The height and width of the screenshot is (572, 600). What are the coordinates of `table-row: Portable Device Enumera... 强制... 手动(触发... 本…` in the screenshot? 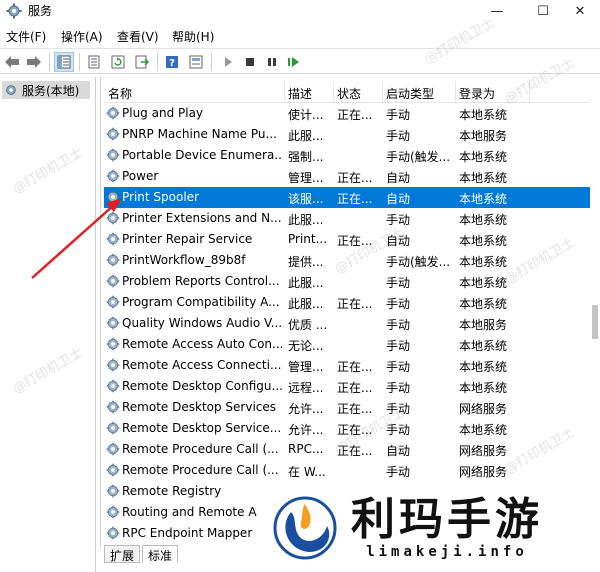 It's located at (347, 155).